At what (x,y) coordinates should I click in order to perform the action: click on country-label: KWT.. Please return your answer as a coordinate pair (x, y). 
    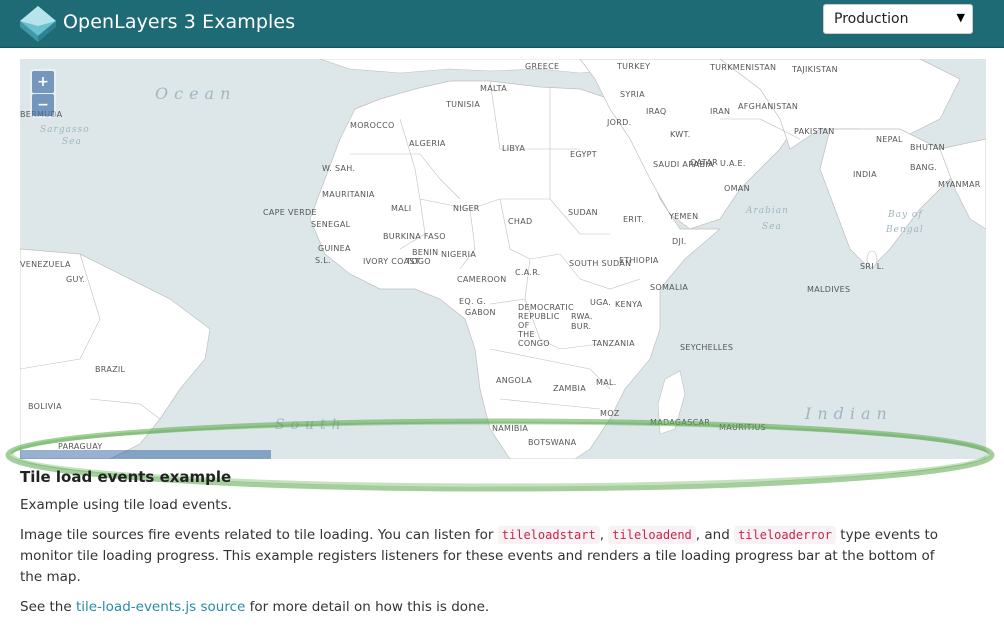
    Looking at the image, I should click on (680, 134).